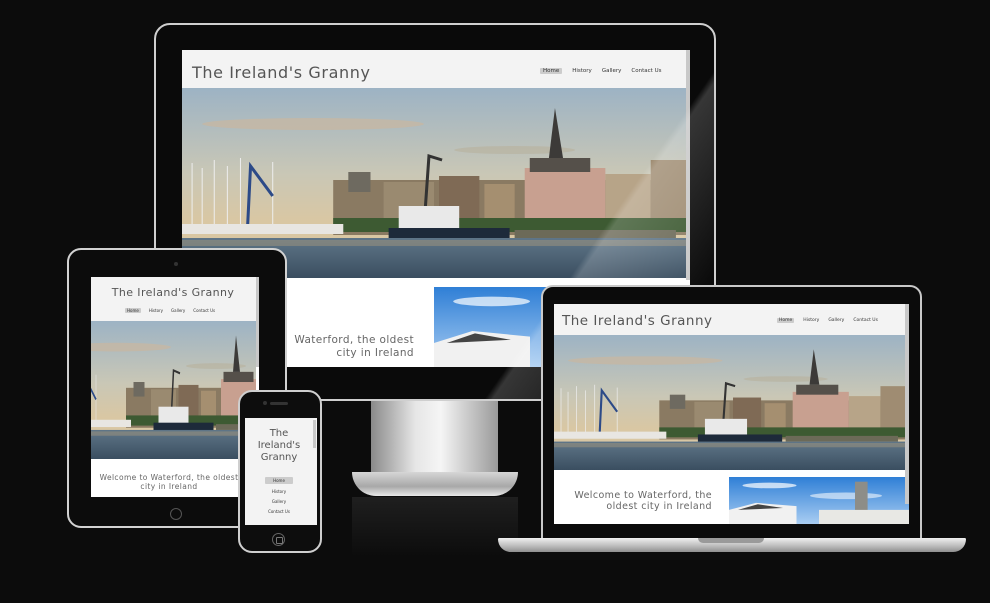 The image size is (990, 603). I want to click on site-header, so click(175, 299).